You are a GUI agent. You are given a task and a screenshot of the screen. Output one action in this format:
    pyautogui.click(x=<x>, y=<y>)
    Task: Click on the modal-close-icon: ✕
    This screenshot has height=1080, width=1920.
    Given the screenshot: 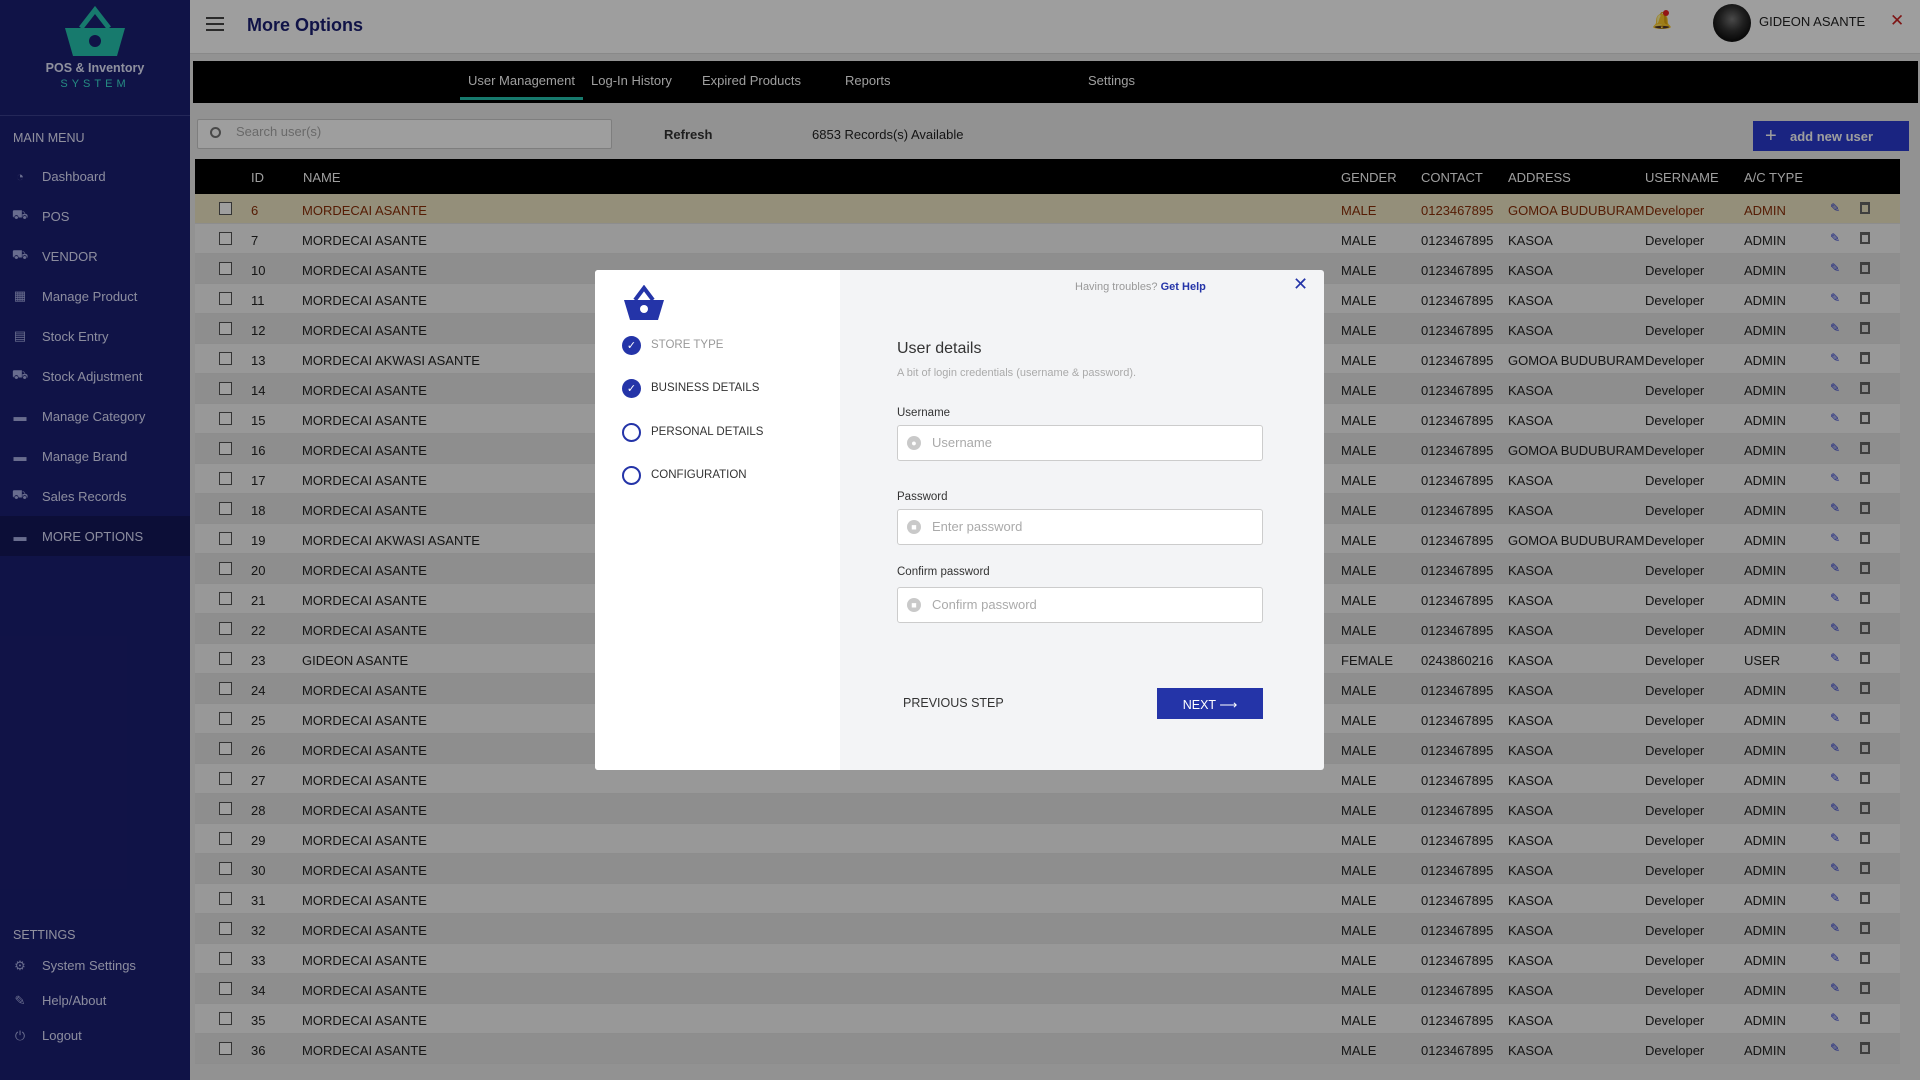 What is the action you would take?
    pyautogui.click(x=1300, y=284)
    